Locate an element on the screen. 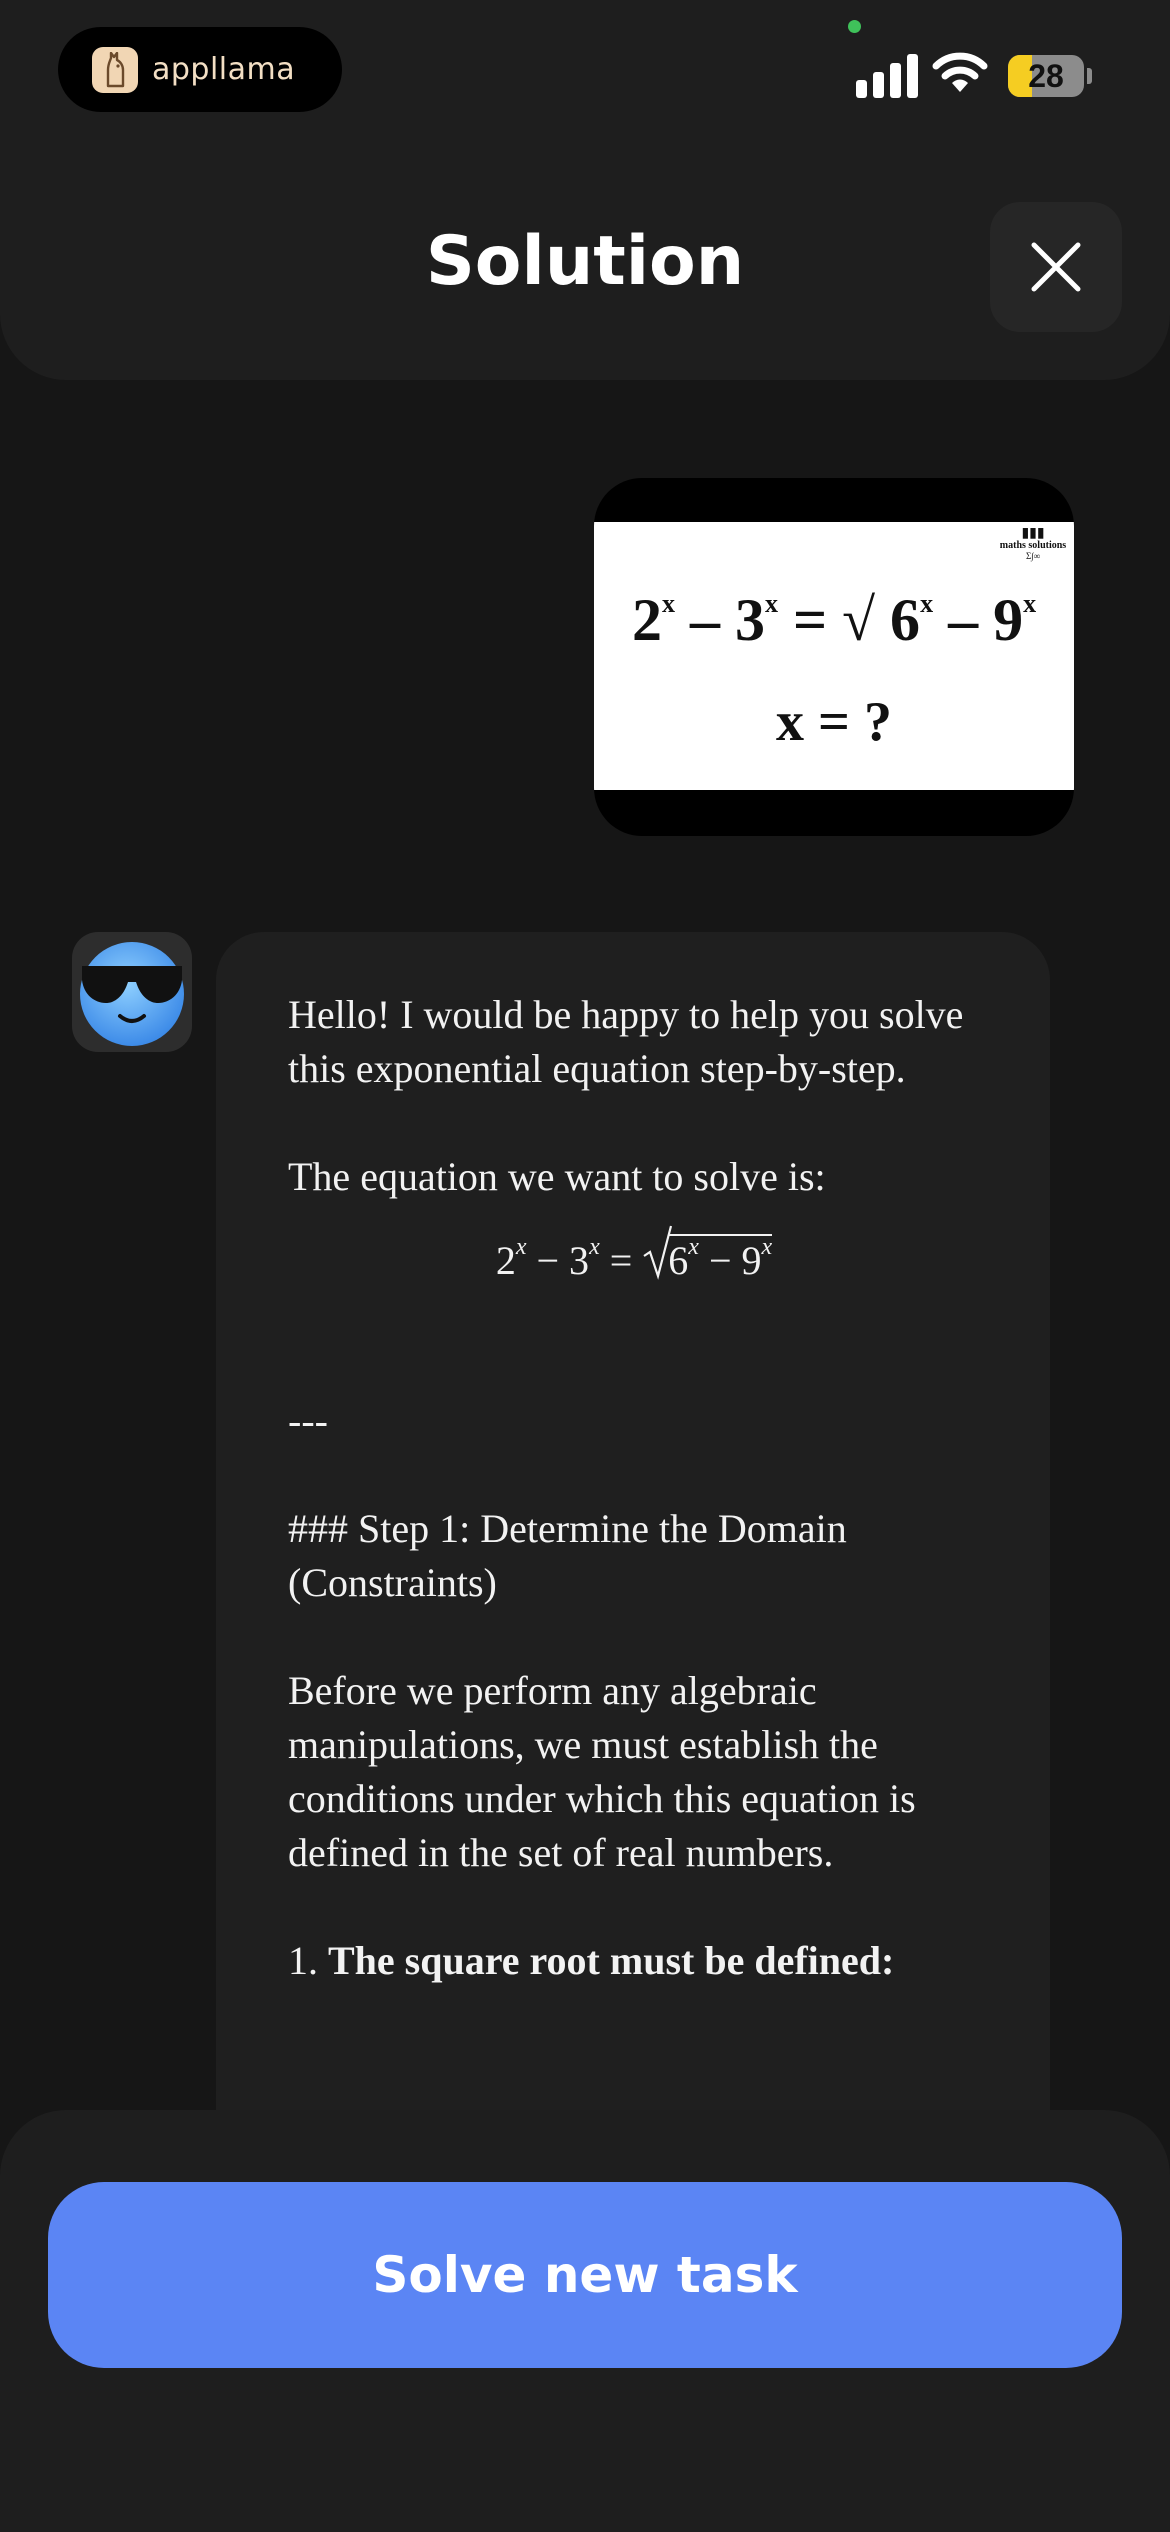 The width and height of the screenshot is (1170, 2532). close-icon is located at coordinates (1056, 267).